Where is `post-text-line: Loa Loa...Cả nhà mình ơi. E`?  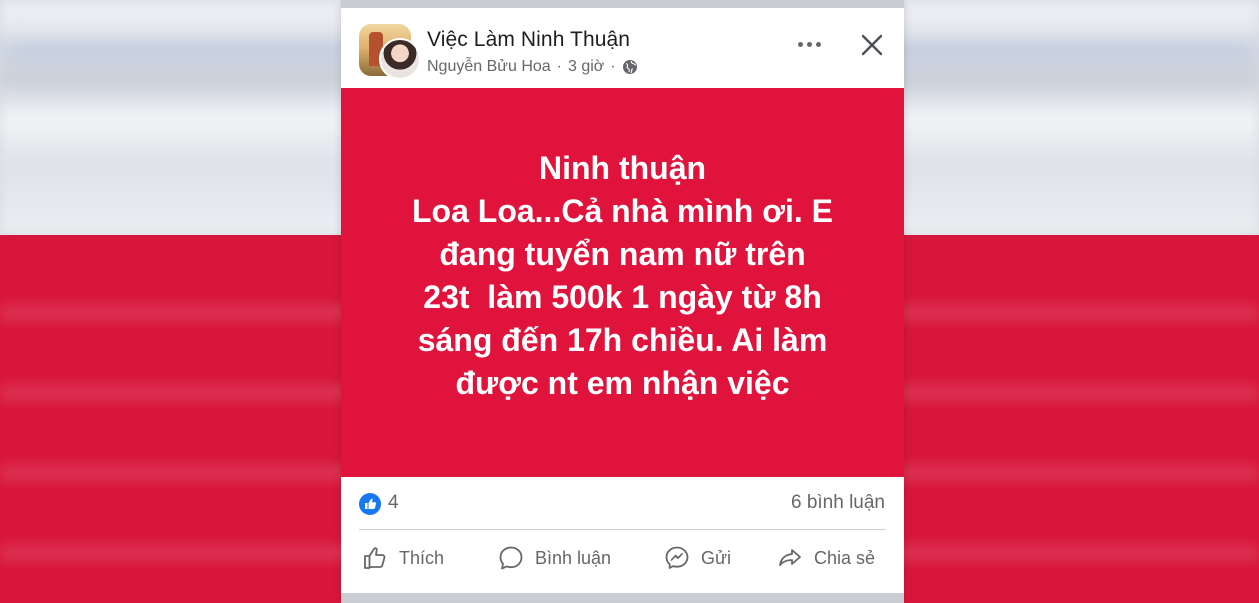 post-text-line: Loa Loa...Cả nhà mình ơi. E is located at coordinates (622, 210).